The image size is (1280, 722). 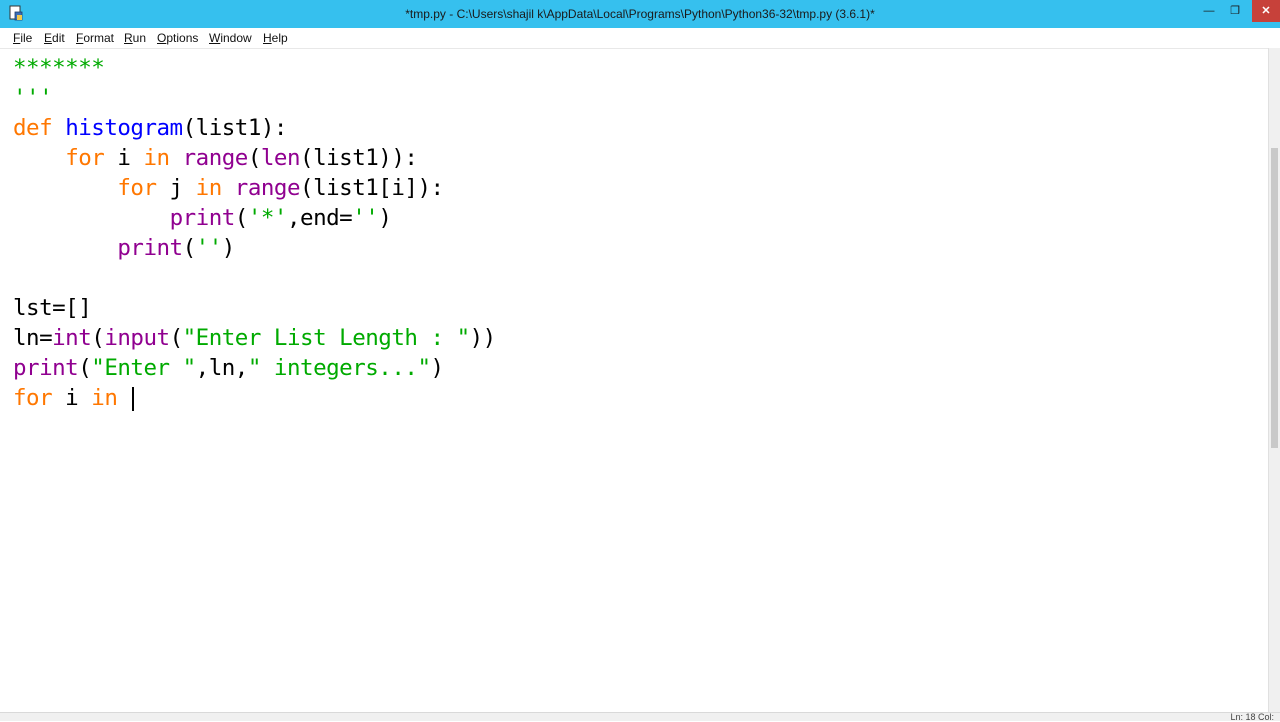 What do you see at coordinates (143, 368) in the screenshot?
I see `code-token: "Enter "` at bounding box center [143, 368].